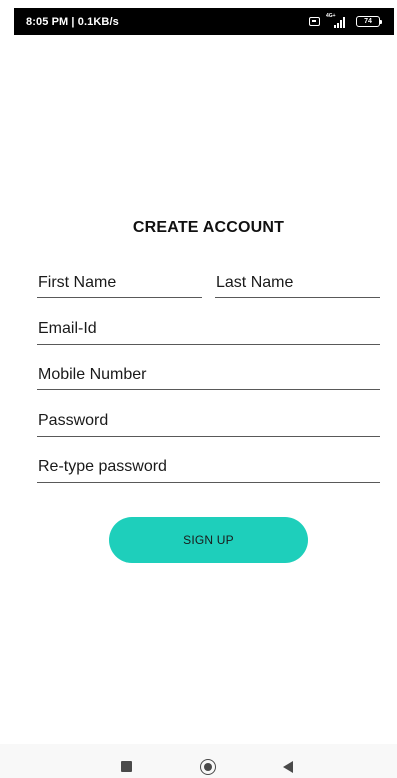  I want to click on email-field: Email-Id, so click(208, 332).